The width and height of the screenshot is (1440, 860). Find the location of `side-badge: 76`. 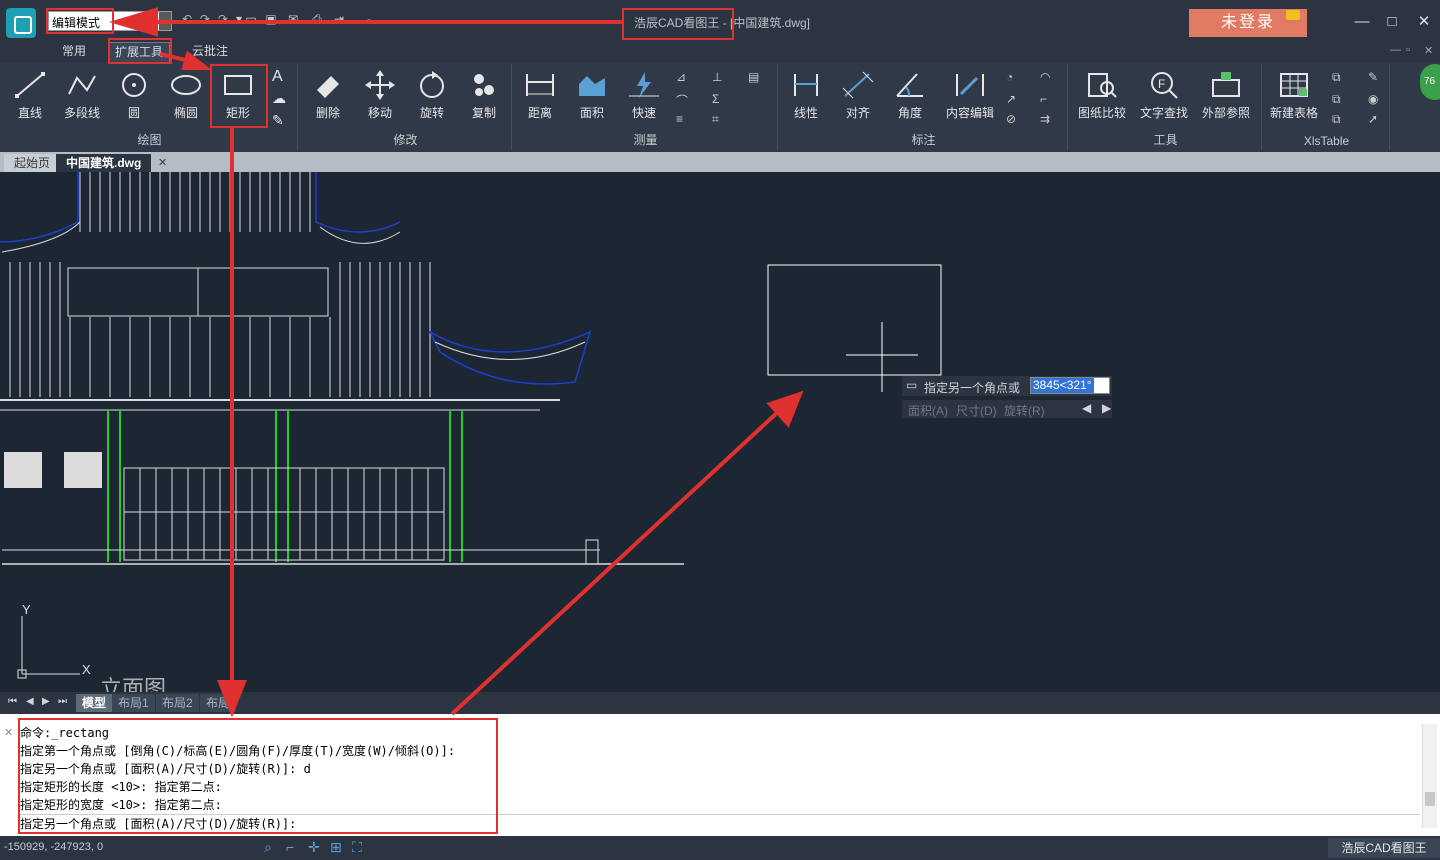

side-badge: 76 is located at coordinates (1430, 82).